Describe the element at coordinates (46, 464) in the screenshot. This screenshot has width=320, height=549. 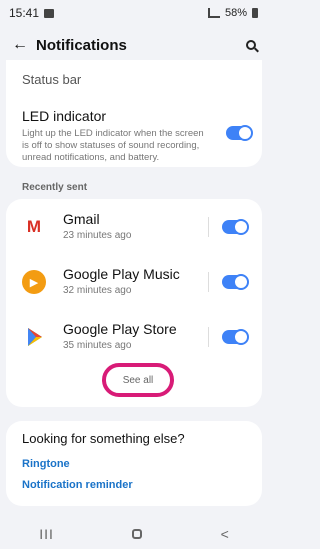
I see `ringtone-link: Ringtone` at that location.